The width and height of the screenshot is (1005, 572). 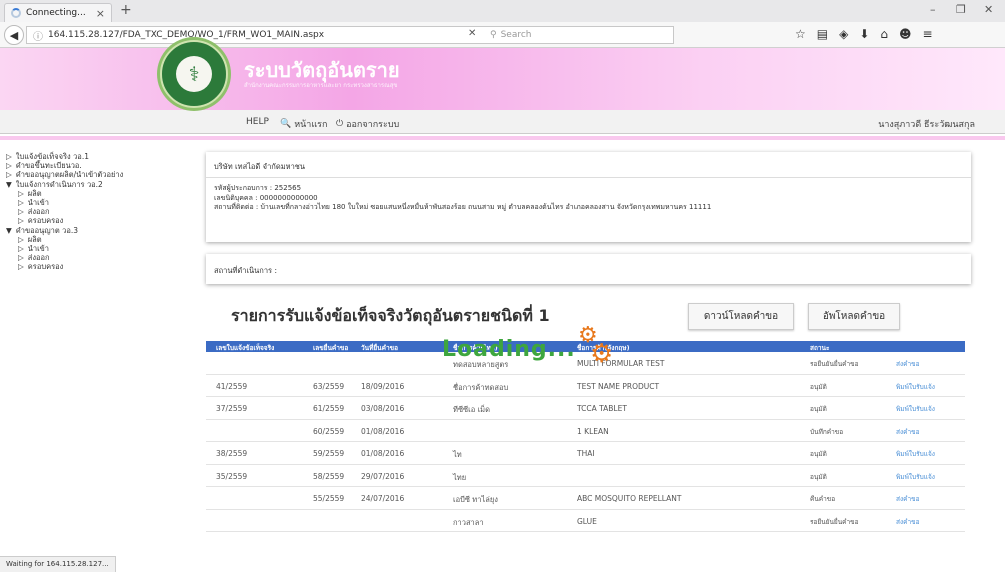 I want to click on toolbar-icons: ☆ ▤ ◈ ⬇ ⌂ ☻ ≡, so click(x=864, y=34).